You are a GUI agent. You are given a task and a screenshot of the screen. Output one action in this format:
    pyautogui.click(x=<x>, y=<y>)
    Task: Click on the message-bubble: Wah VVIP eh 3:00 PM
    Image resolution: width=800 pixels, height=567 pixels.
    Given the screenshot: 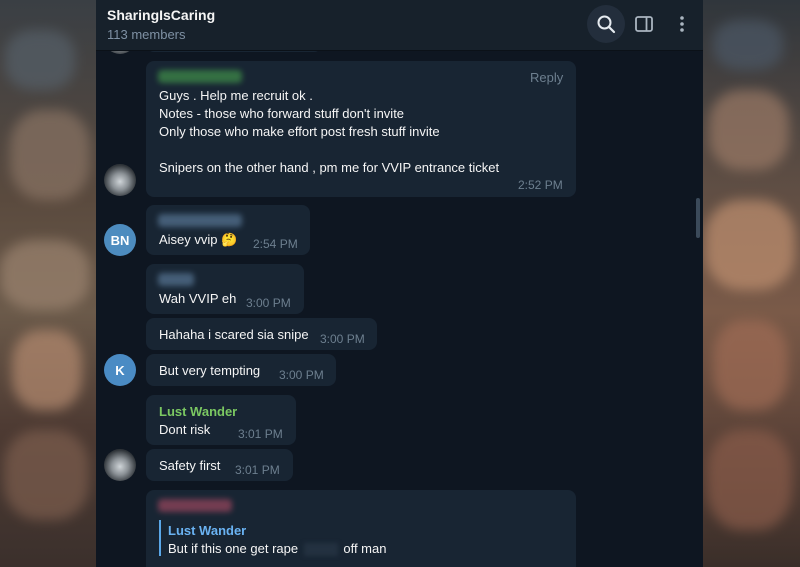 What is the action you would take?
    pyautogui.click(x=225, y=289)
    